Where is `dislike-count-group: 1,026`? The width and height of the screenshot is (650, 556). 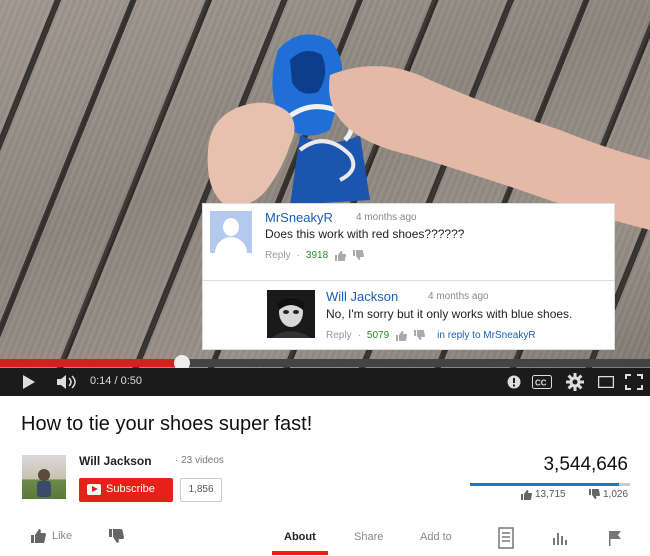
dislike-count-group: 1,026 is located at coordinates (608, 494).